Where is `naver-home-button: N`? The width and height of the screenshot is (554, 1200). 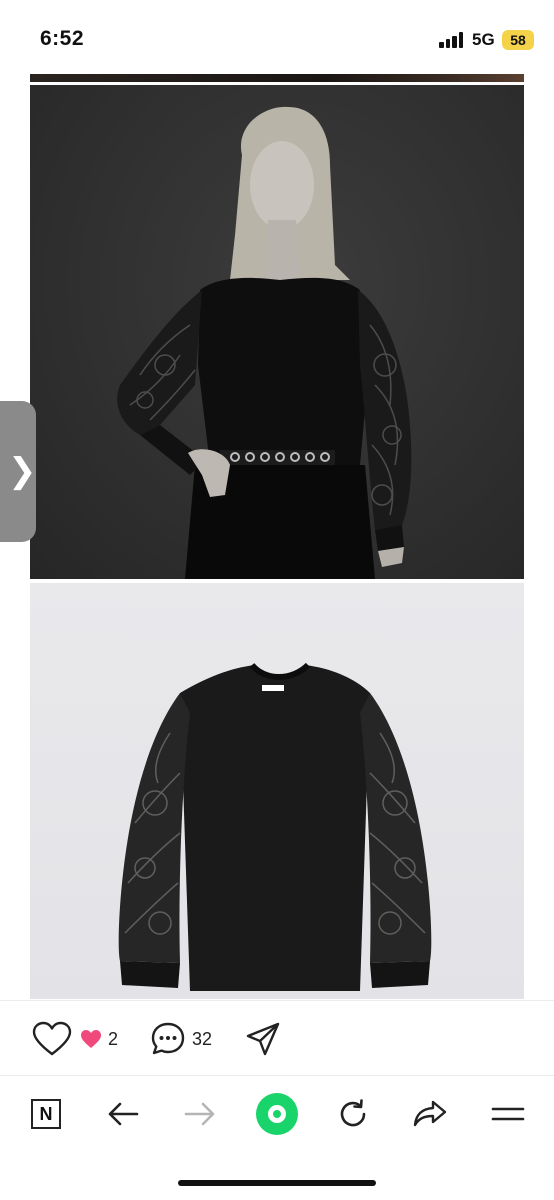 naver-home-button: N is located at coordinates (46, 1114).